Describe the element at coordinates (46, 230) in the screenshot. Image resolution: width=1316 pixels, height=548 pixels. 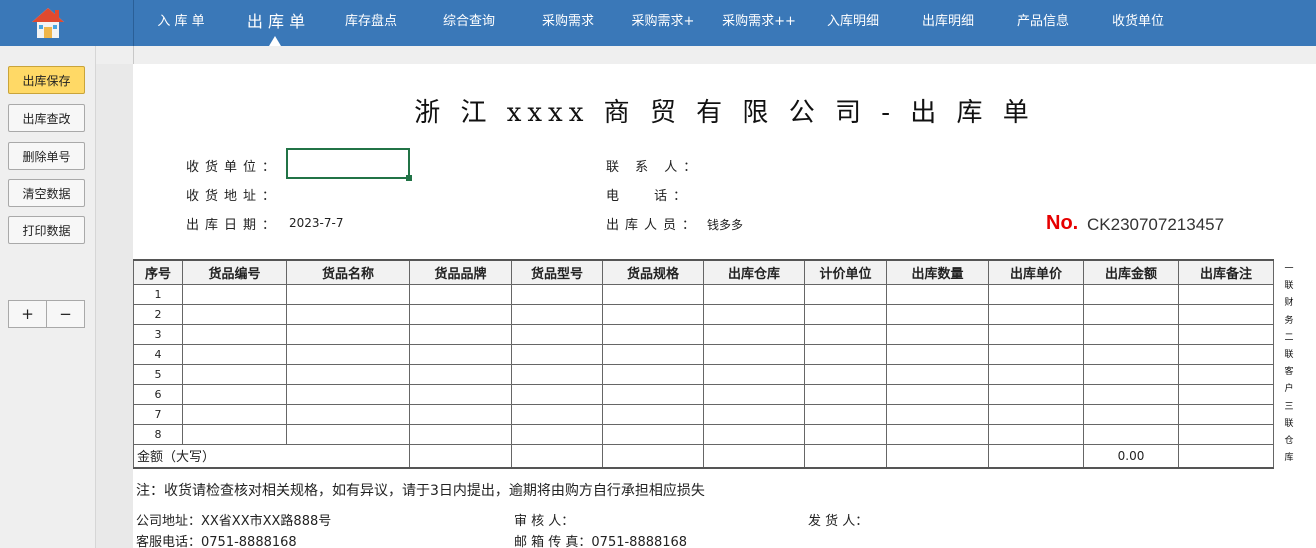
I see `print-data-button: 打印数据` at that location.